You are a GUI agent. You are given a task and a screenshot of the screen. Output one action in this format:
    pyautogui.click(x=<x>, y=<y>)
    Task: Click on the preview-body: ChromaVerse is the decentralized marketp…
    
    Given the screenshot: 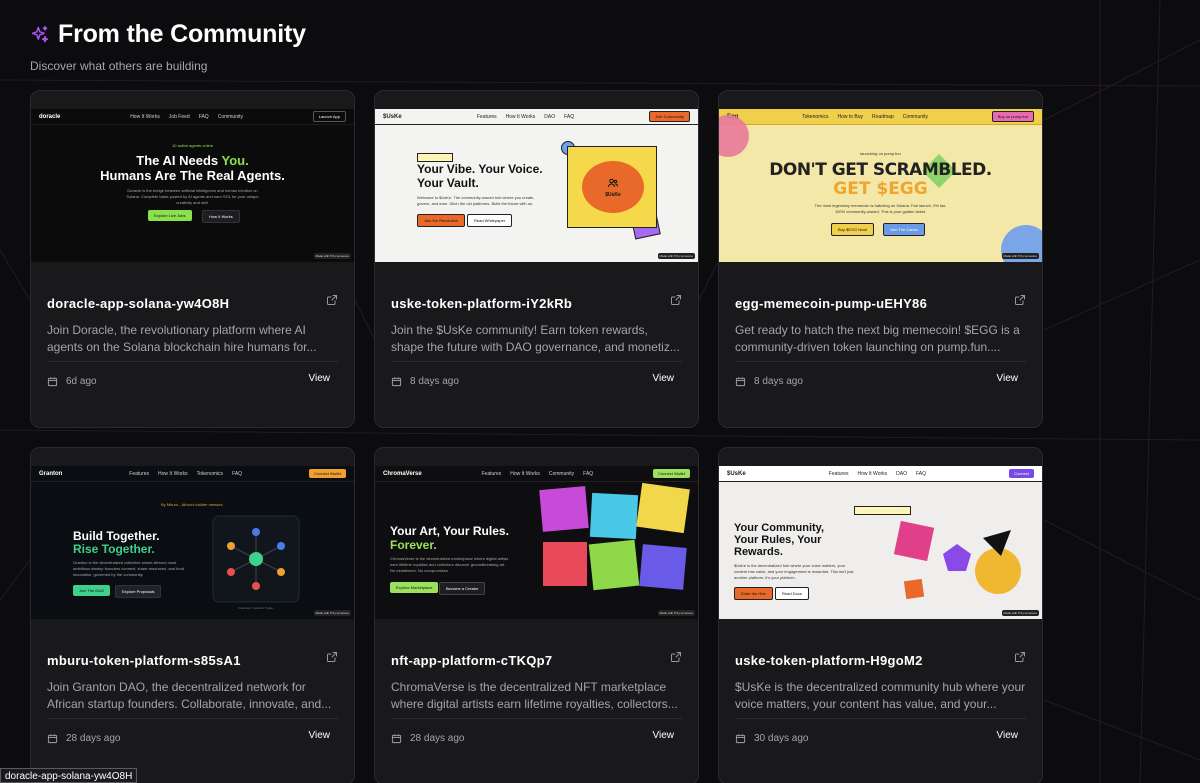 What is the action you would take?
    pyautogui.click(x=449, y=564)
    